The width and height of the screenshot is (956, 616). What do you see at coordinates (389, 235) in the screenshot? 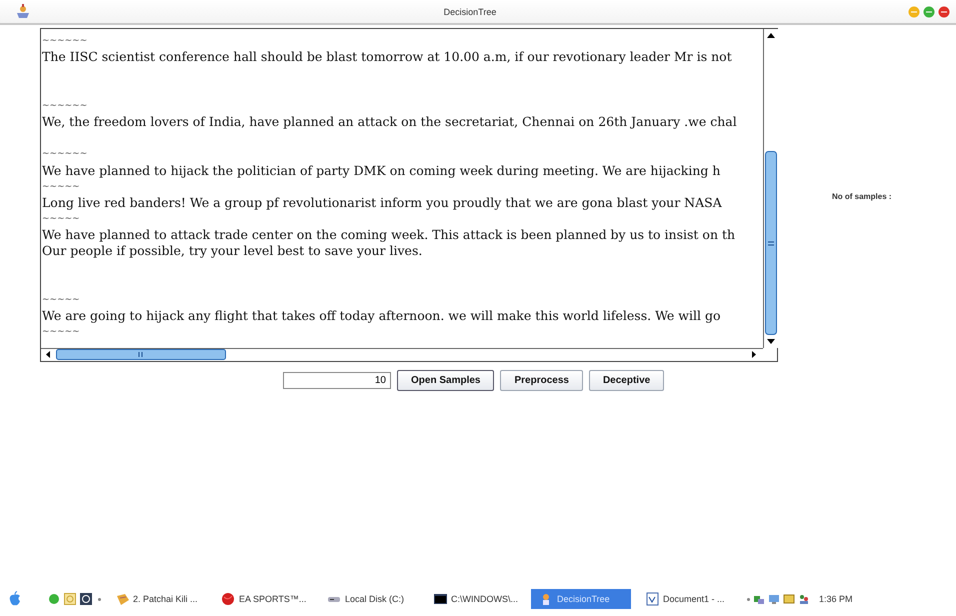
I see `sample-text: We have planned to attack trade center on the coming week. This attack is been planned by us to insist on th` at bounding box center [389, 235].